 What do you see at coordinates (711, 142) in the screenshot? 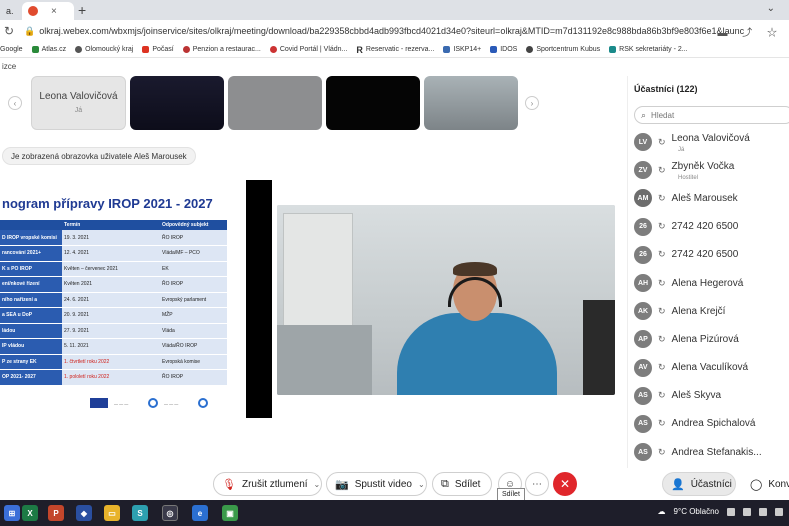
I see `participant-row: LV ↻ Leona Valovičová Já` at bounding box center [711, 142].